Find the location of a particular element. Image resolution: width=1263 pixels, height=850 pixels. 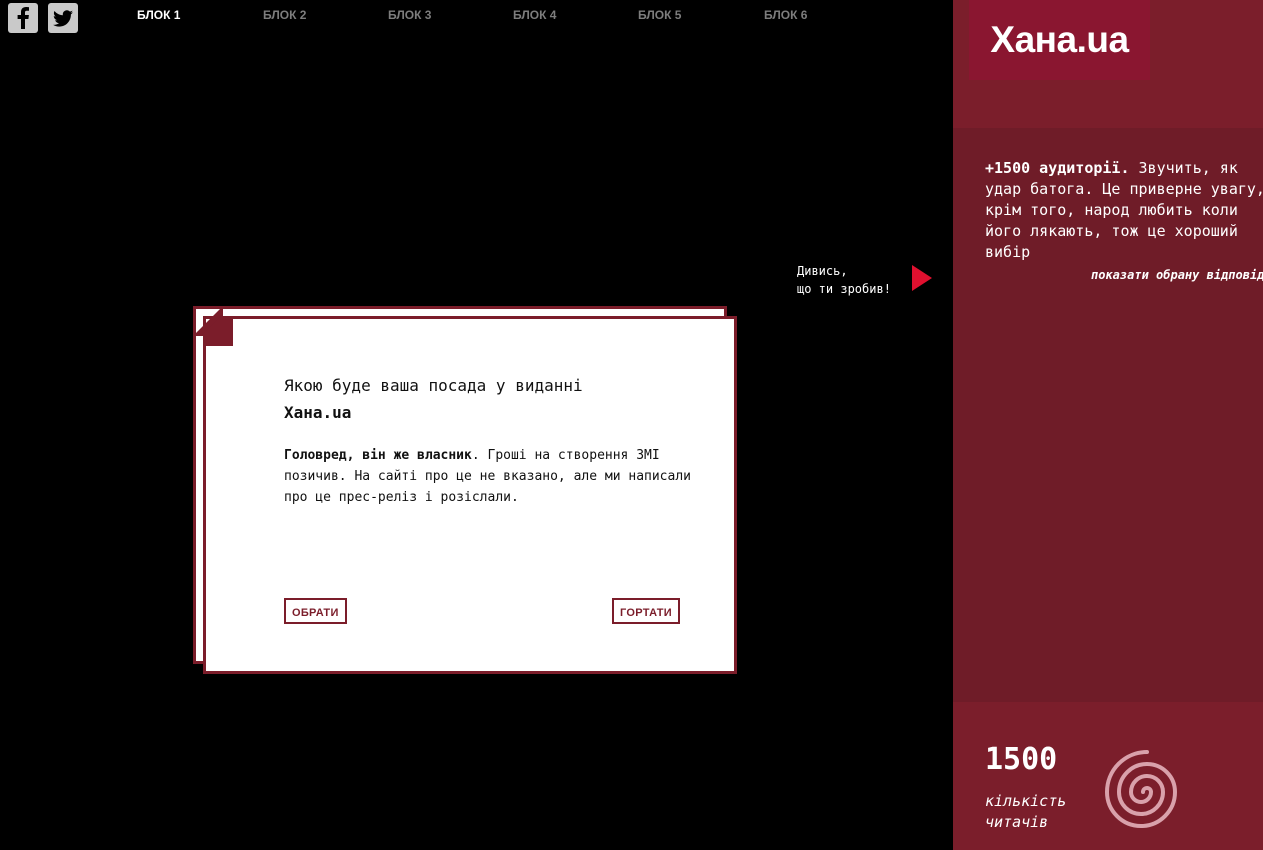

readers-count: 1500 is located at coordinates (1021, 759).